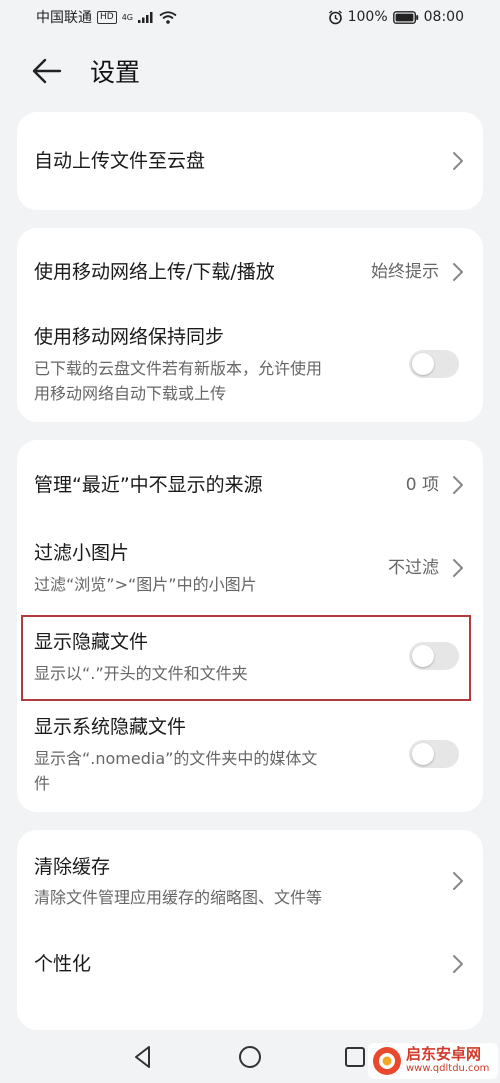 The image size is (500, 1083). What do you see at coordinates (443, 17) in the screenshot?
I see `clock-time: 08:00` at bounding box center [443, 17].